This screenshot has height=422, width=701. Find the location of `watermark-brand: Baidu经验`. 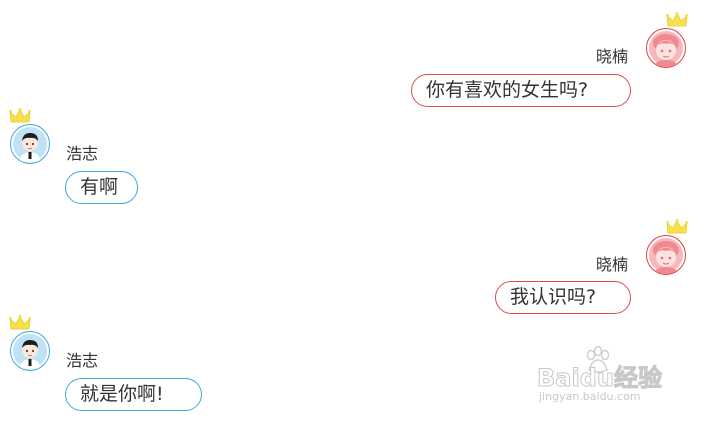

watermark-brand: Baidu经验 is located at coordinates (600, 378).